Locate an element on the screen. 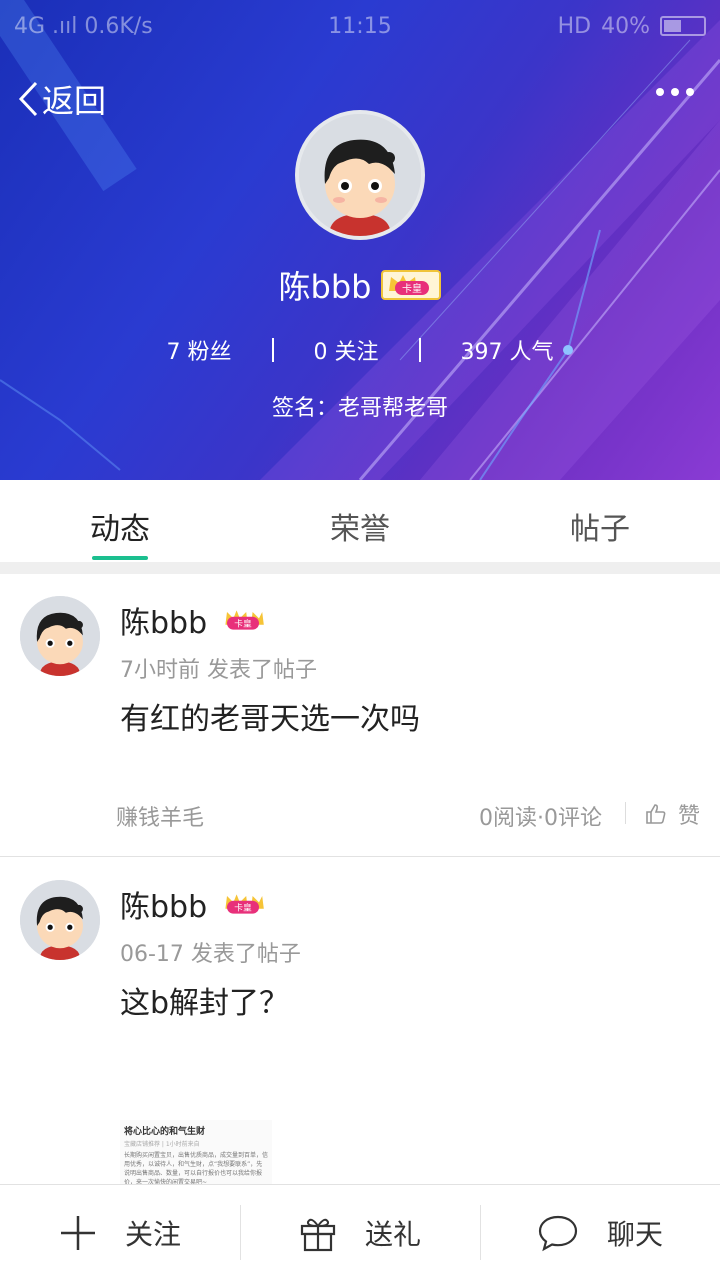 Image resolution: width=720 pixels, height=1280 pixels. profile-avatar is located at coordinates (360, 175).